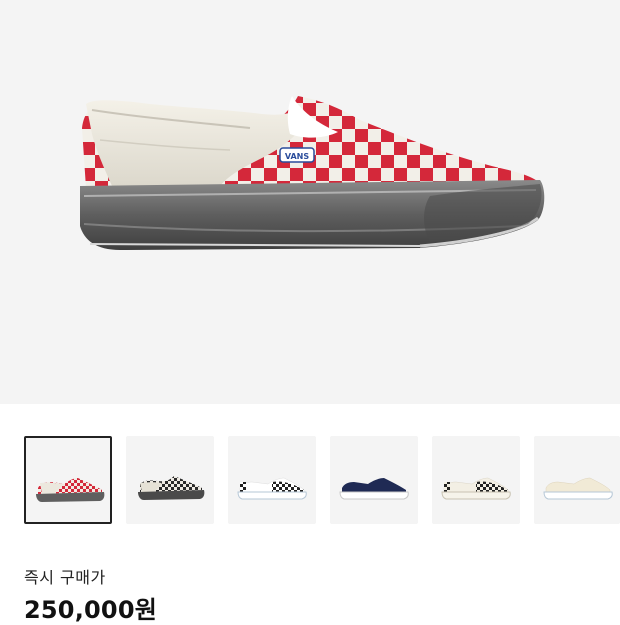 The width and height of the screenshot is (620, 625). I want to click on cream-checker-slip-on-thumbnail, so click(476, 488).